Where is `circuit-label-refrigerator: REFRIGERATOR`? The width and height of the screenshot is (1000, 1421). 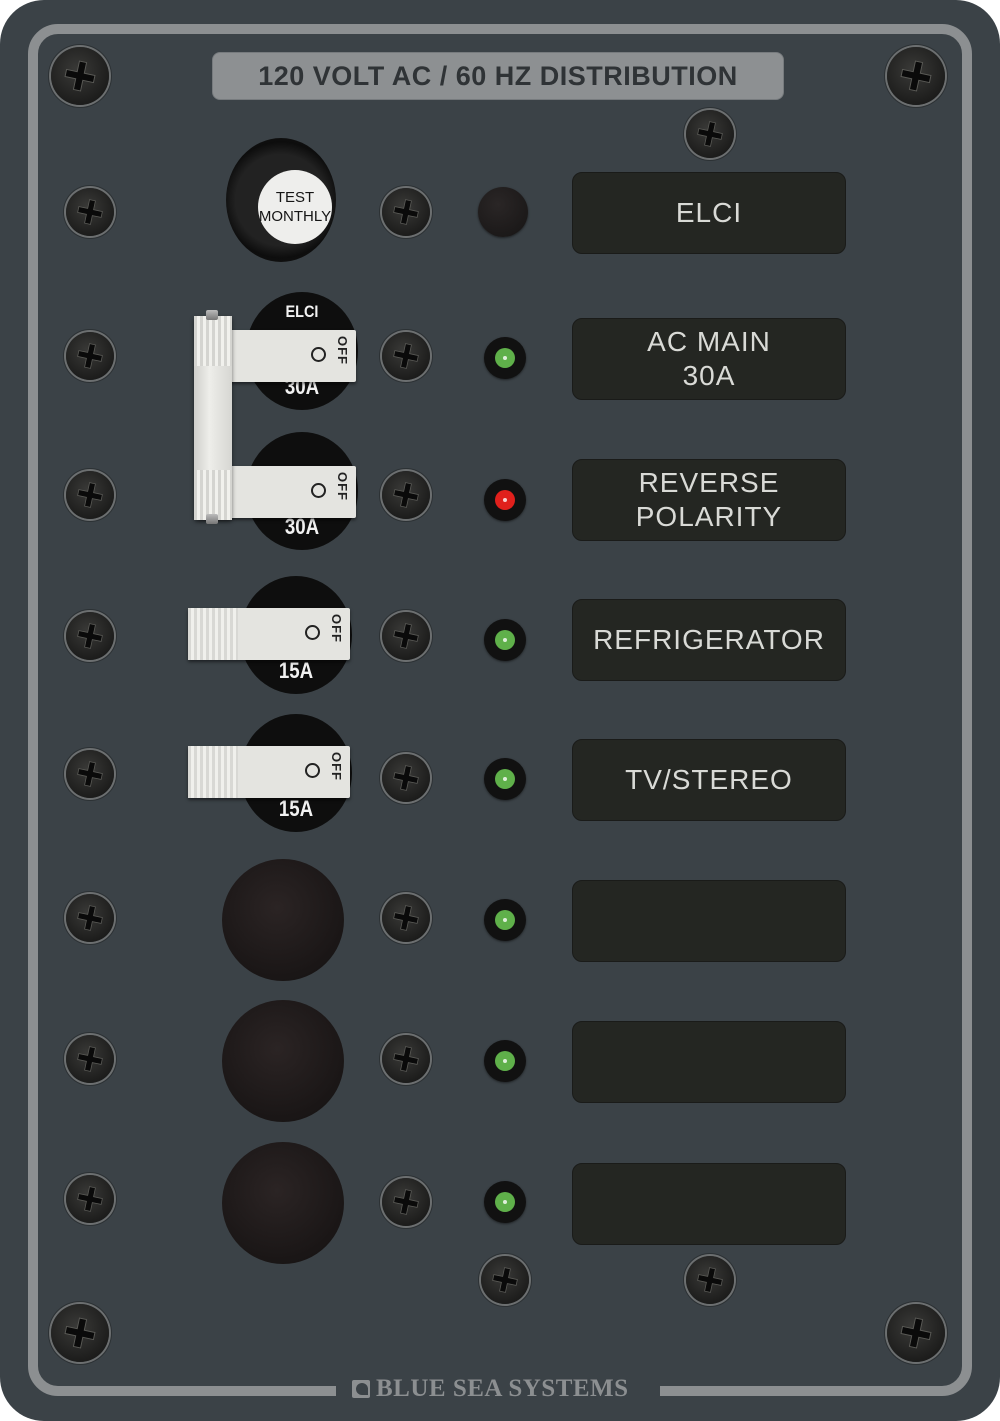 circuit-label-refrigerator: REFRIGERATOR is located at coordinates (709, 640).